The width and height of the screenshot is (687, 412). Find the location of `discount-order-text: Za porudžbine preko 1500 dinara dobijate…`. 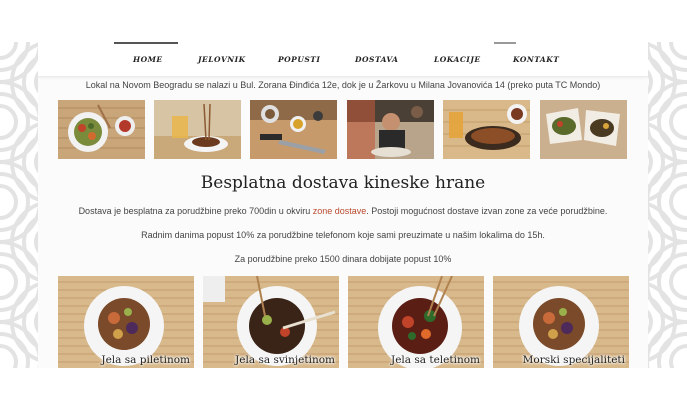

discount-order-text: Za porudžbine preko 1500 dinara dobijate… is located at coordinates (343, 259).